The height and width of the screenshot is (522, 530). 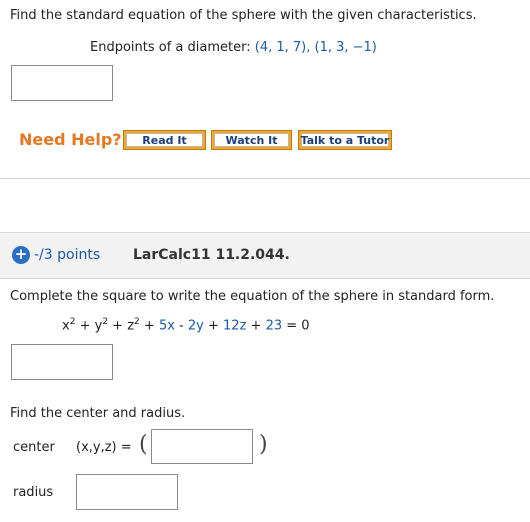 What do you see at coordinates (263, 444) in the screenshot?
I see `close-paren: )` at bounding box center [263, 444].